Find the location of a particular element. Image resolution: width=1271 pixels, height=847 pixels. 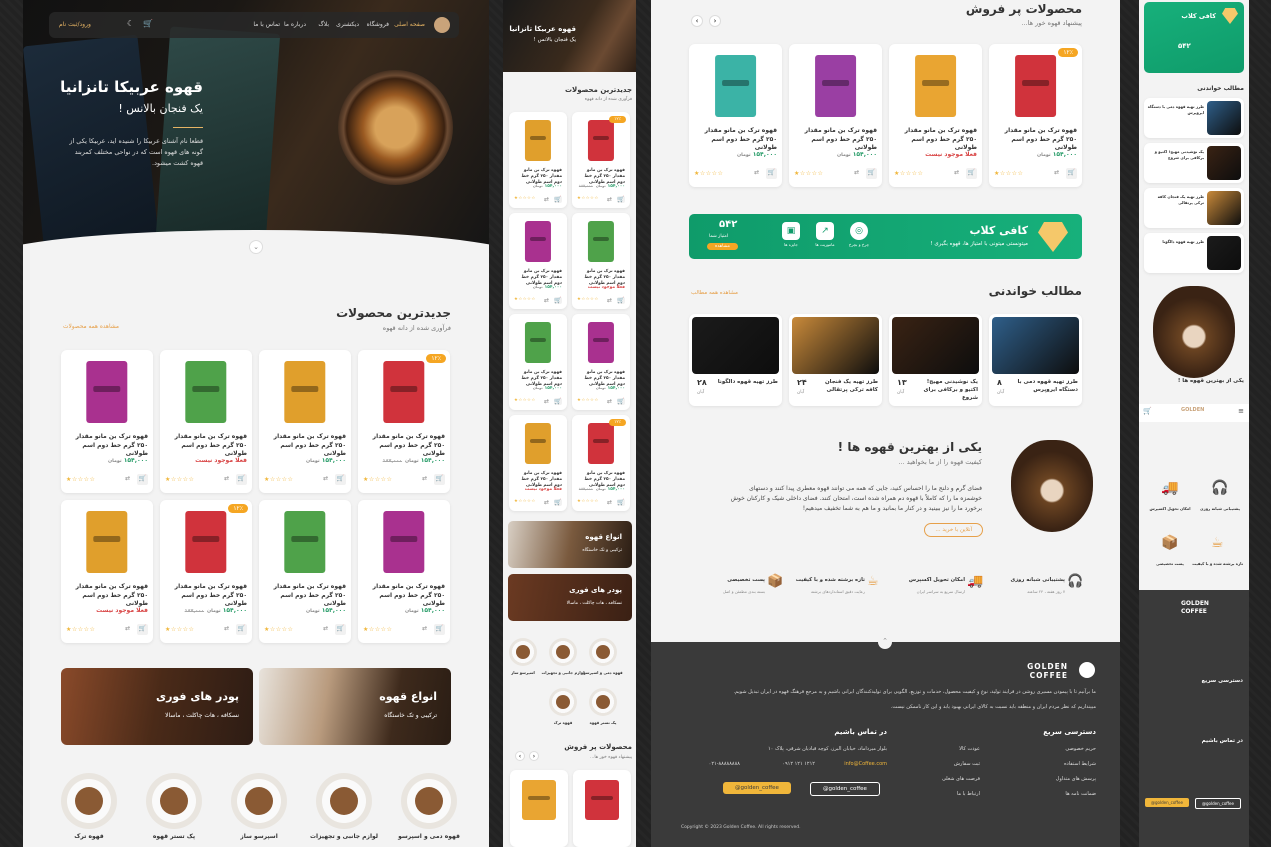

next-arrow-icon: › is located at coordinates (534, 756).